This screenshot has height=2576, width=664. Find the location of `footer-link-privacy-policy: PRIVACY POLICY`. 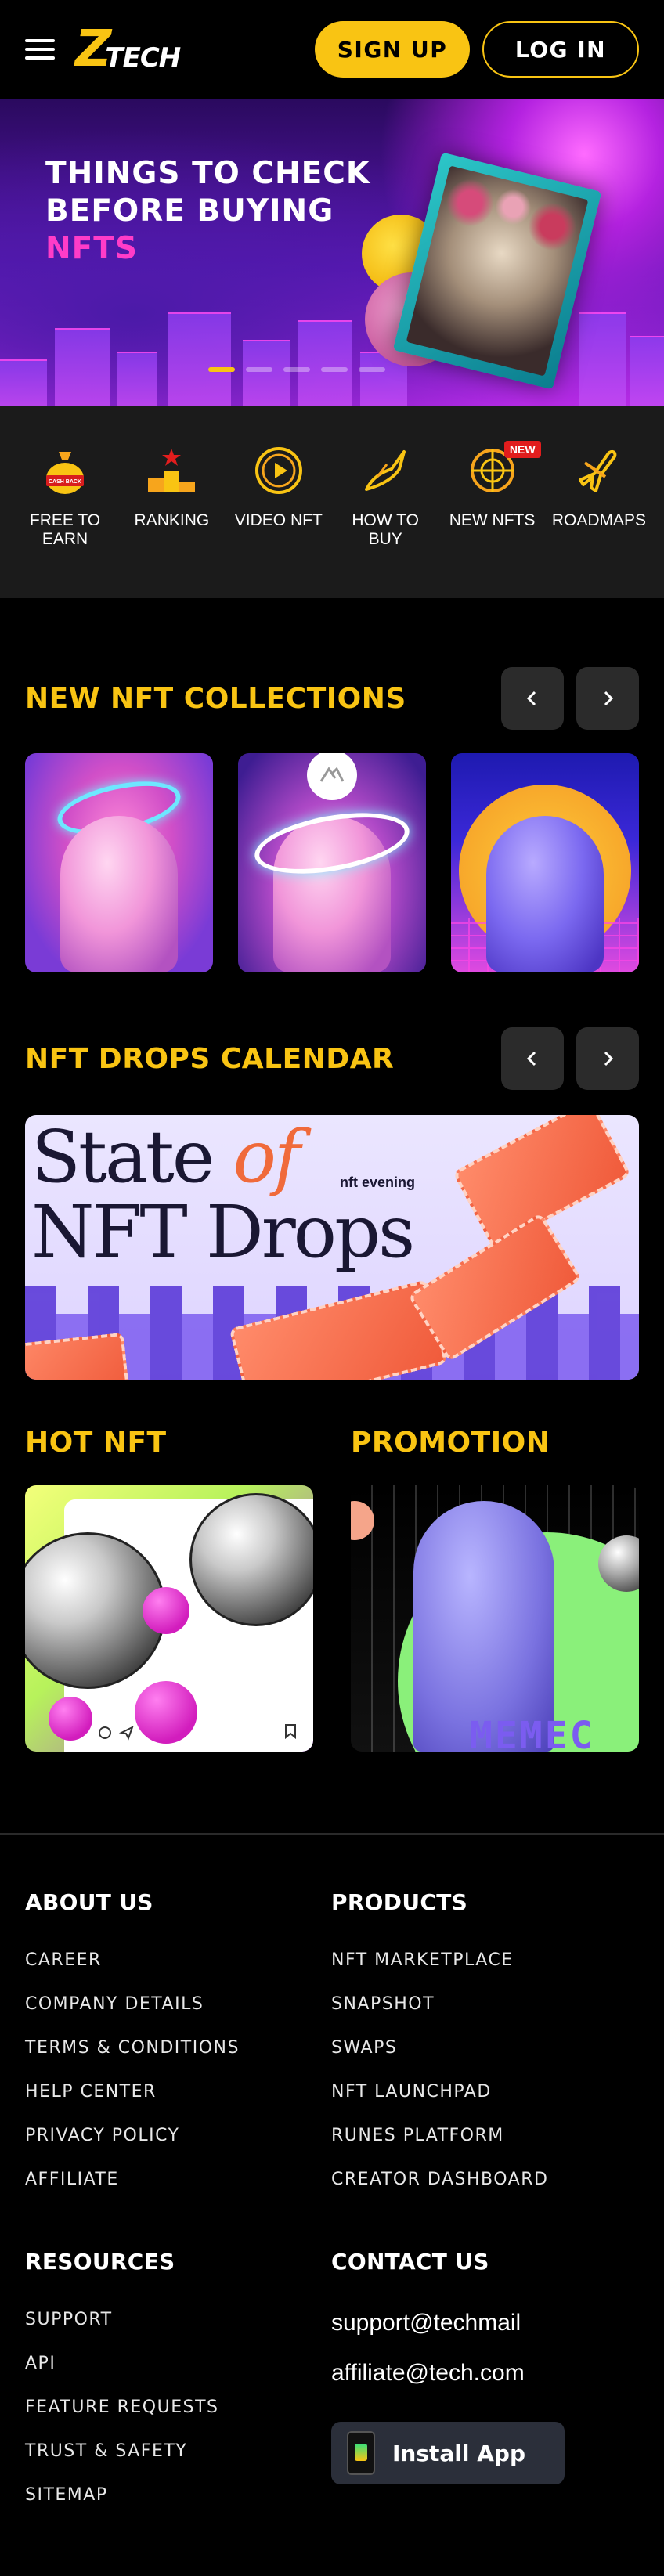

footer-link-privacy-policy: PRIVACY POLICY is located at coordinates (178, 2136).